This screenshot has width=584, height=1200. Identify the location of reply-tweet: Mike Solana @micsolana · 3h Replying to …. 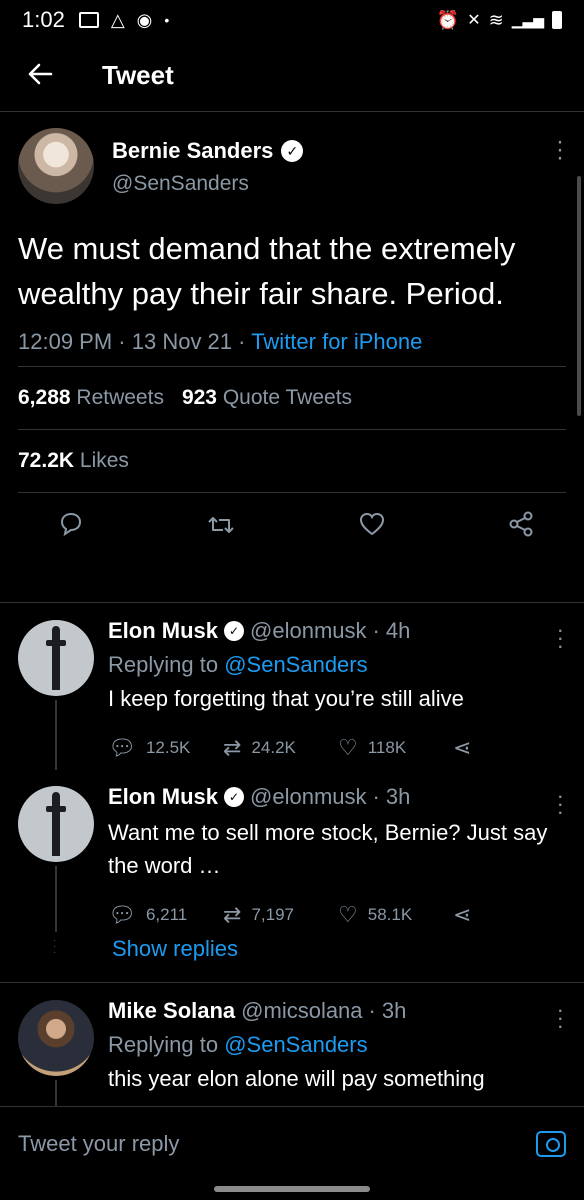
(292, 1045).